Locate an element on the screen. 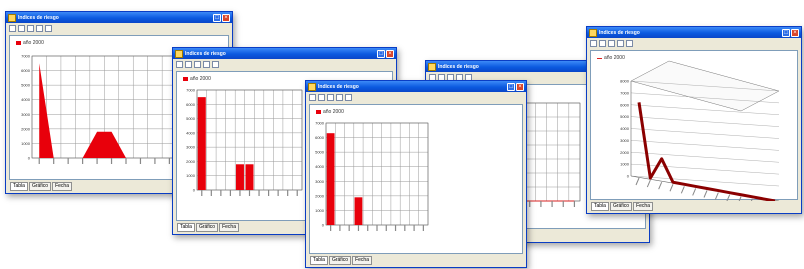 This screenshot has height=269, width=804. y-tick-label: 8000 is located at coordinates (625, 81).